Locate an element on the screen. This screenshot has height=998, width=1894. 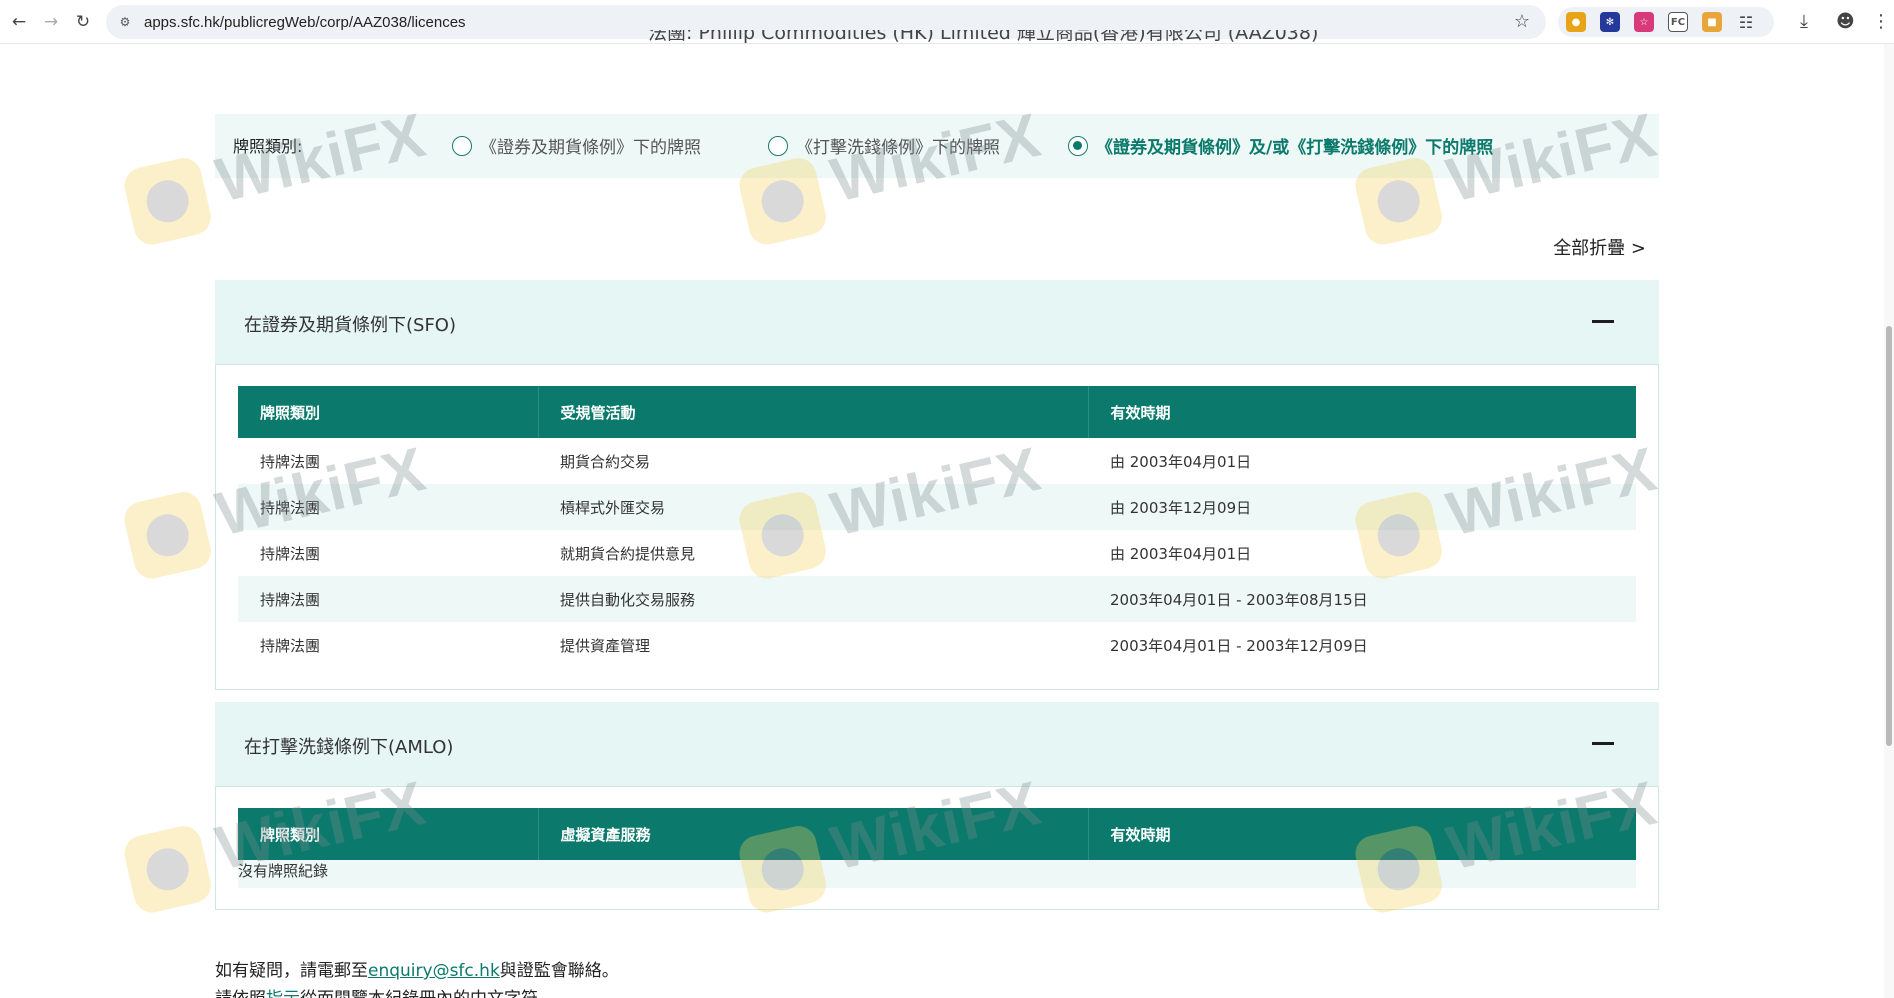
enquiry-line: 如有疑問，請電郵至enquiry@sfc.hk與證監會聯絡。 is located at coordinates (417, 971).